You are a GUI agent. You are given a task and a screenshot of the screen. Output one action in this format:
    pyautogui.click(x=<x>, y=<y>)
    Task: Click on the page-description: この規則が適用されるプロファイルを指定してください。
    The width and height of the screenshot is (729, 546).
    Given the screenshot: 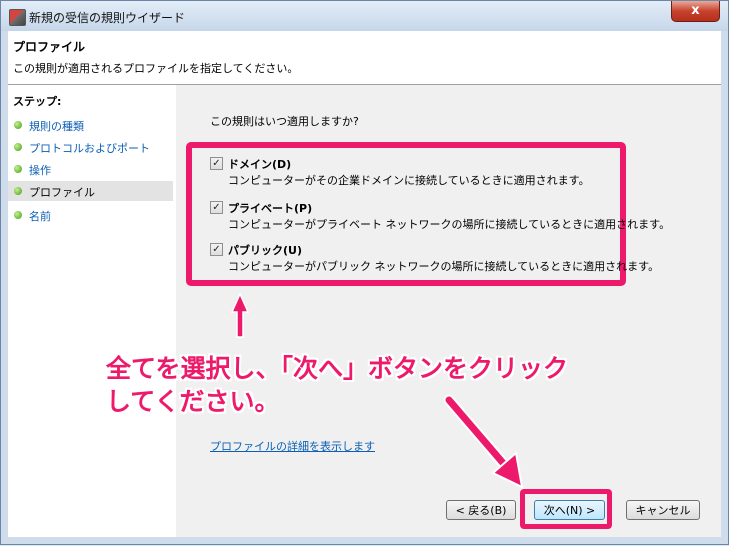 What is the action you would take?
    pyautogui.click(x=156, y=68)
    